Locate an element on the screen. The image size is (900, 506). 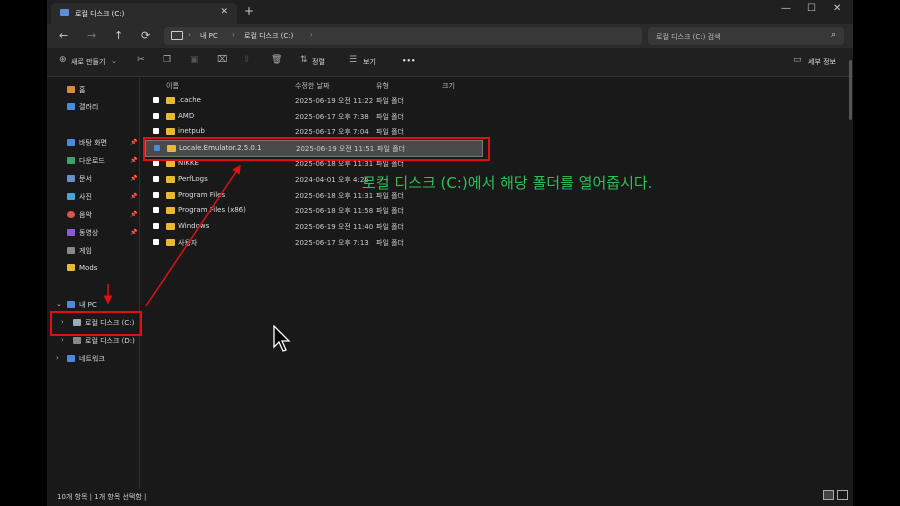
sidebar-item-mods: Mods is located at coordinates (82, 268).